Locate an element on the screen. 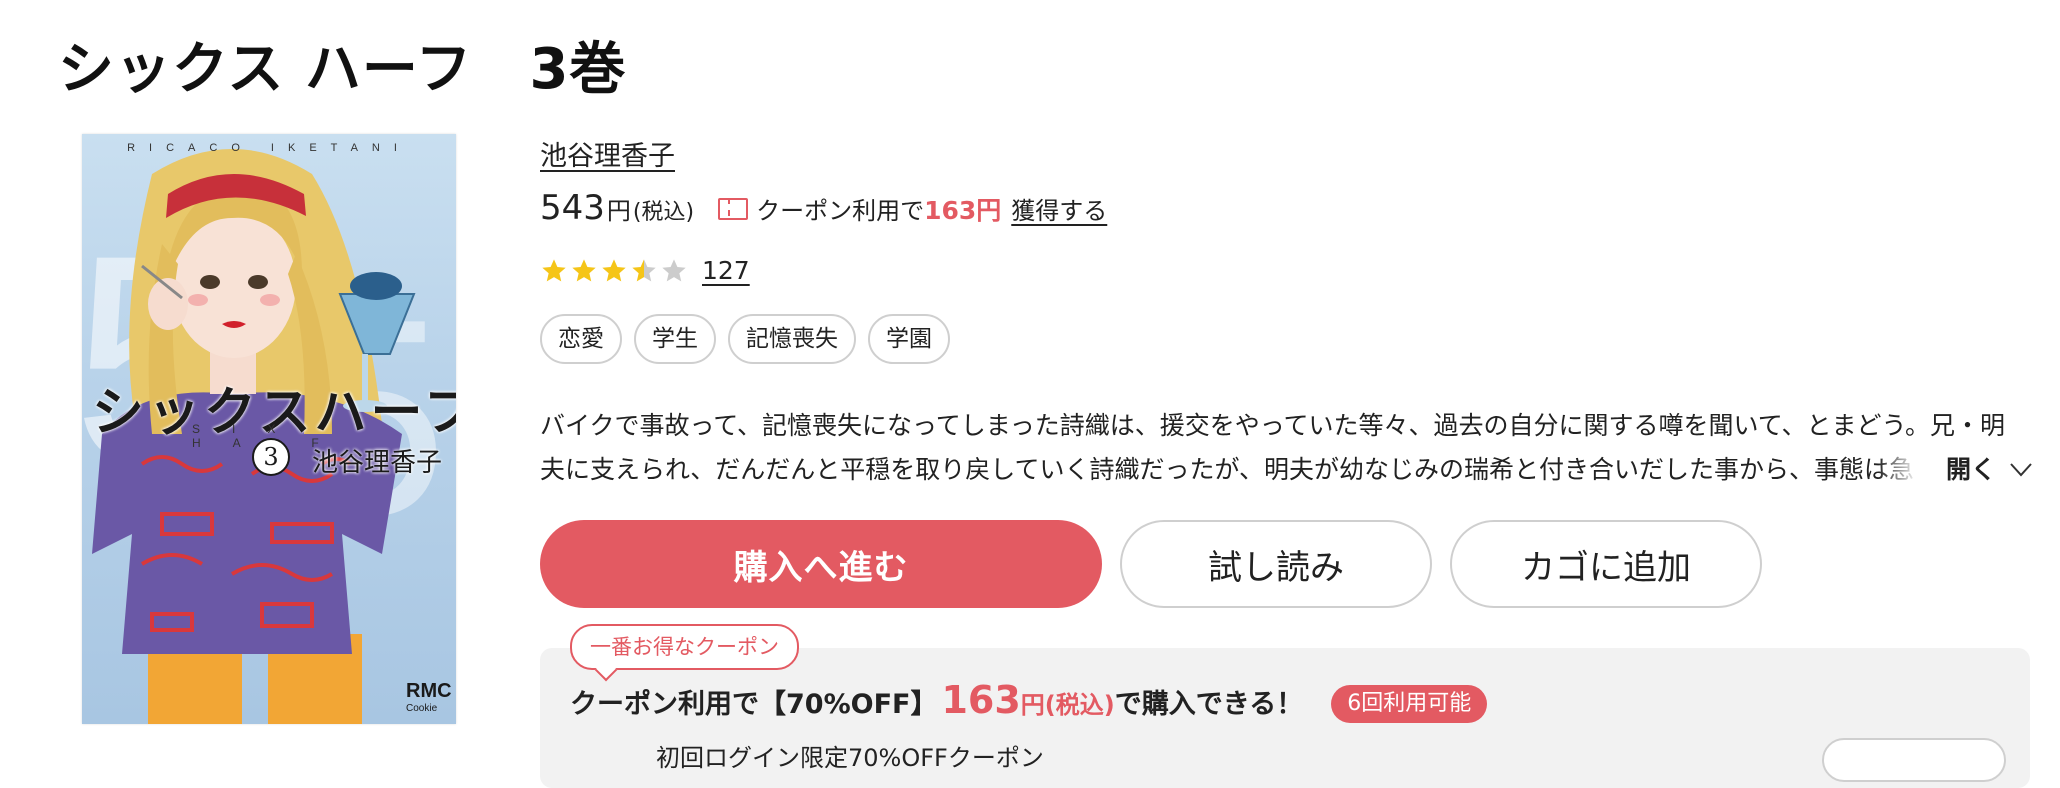  price-row: 543 円 (税込) クーポン利用で 163円 獲得する is located at coordinates (823, 208).